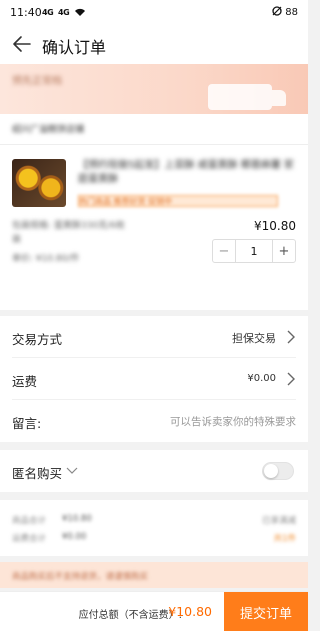  Describe the element at coordinates (224, 251) in the screenshot. I see `quantity-minus-button: −` at that location.